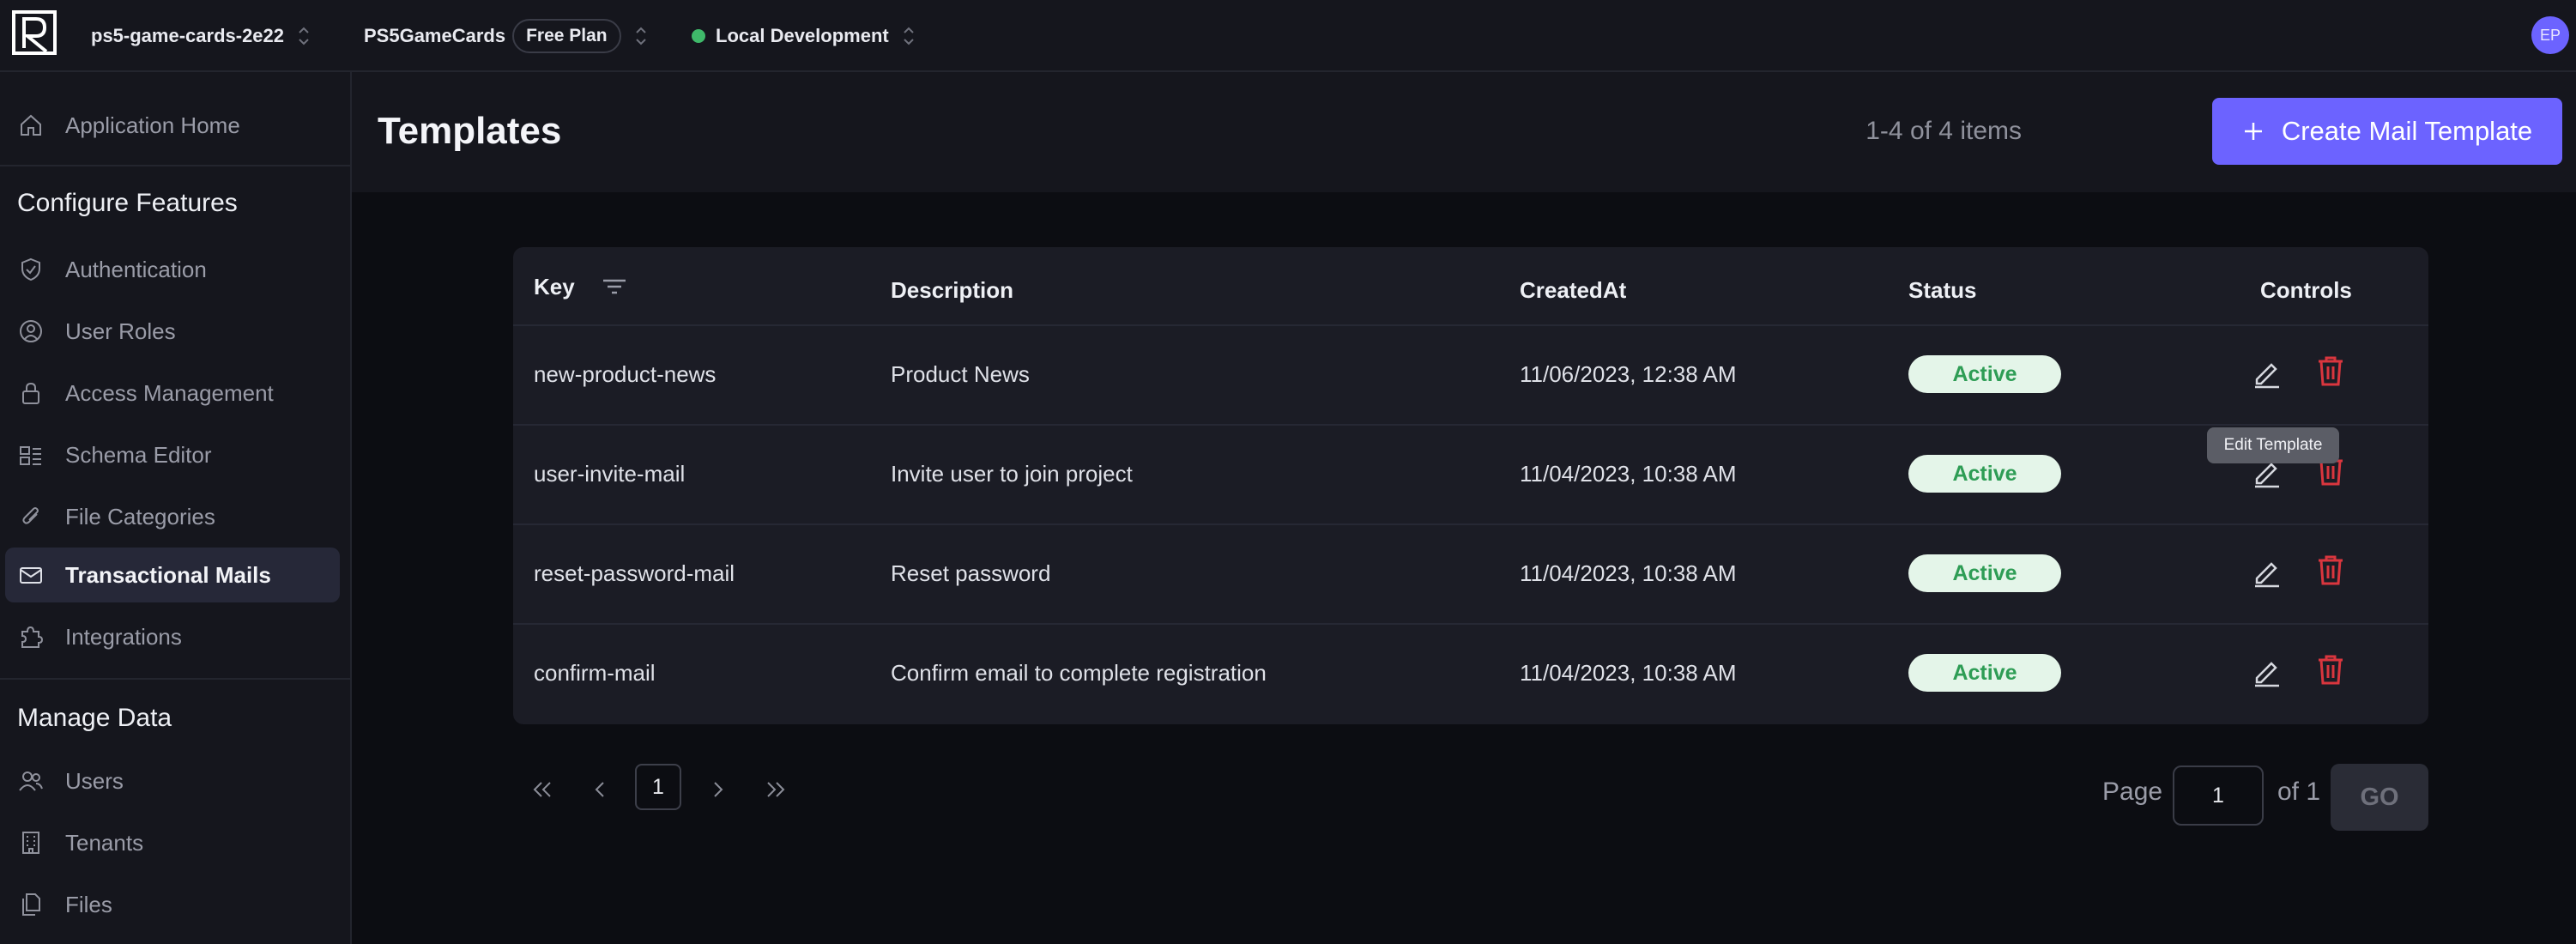 The image size is (2576, 944). What do you see at coordinates (2306, 289) in the screenshot?
I see `column-header-controls: Controls` at bounding box center [2306, 289].